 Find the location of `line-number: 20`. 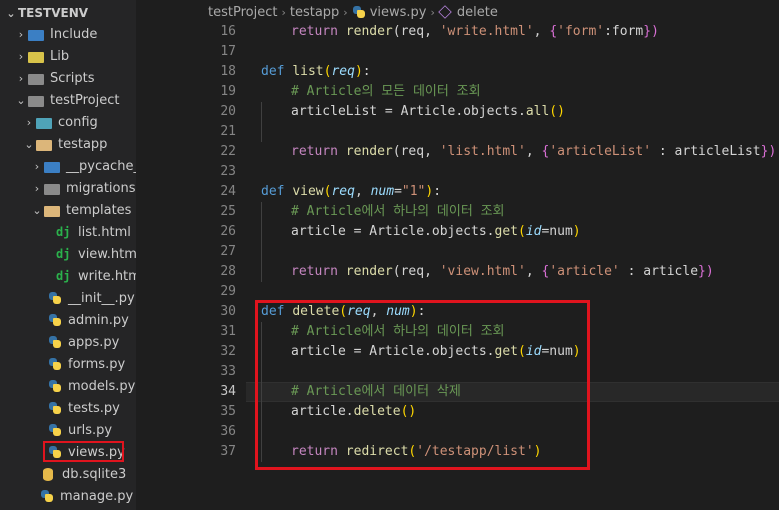

line-number: 20 is located at coordinates (228, 111).